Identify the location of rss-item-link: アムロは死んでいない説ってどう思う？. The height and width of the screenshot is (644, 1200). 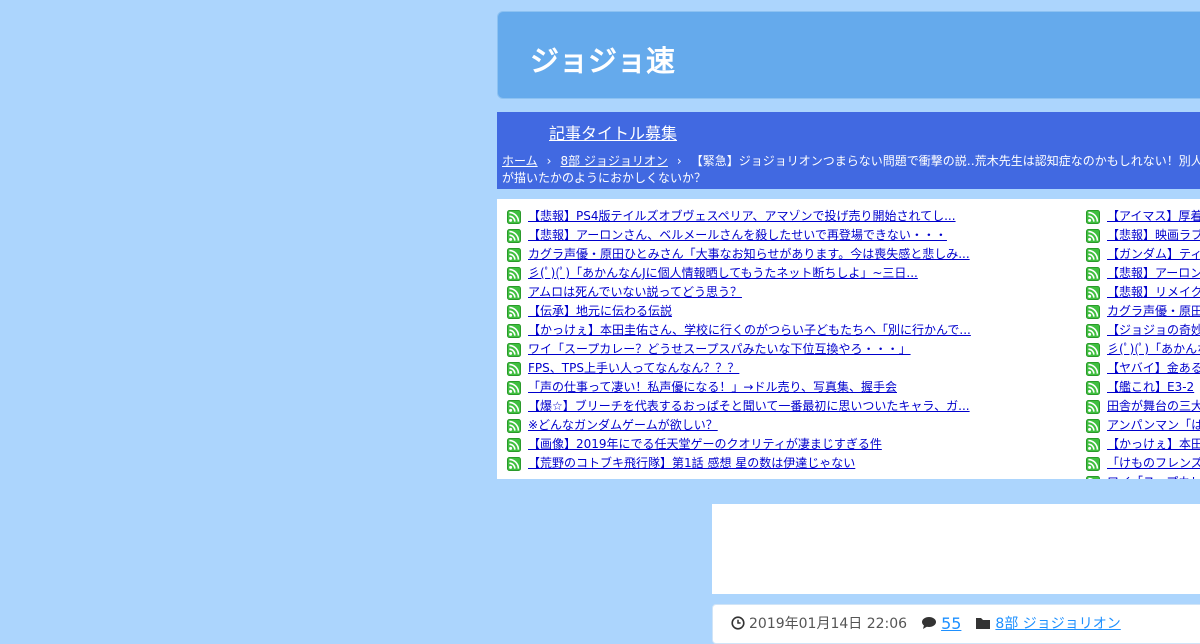
(635, 292).